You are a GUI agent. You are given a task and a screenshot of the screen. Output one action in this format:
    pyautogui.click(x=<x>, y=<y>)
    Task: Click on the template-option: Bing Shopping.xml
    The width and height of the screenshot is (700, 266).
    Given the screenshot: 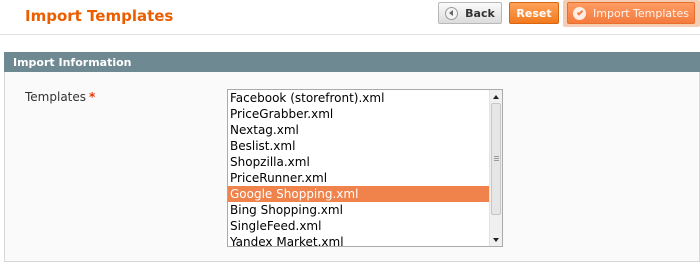 What is the action you would take?
    pyautogui.click(x=359, y=210)
    